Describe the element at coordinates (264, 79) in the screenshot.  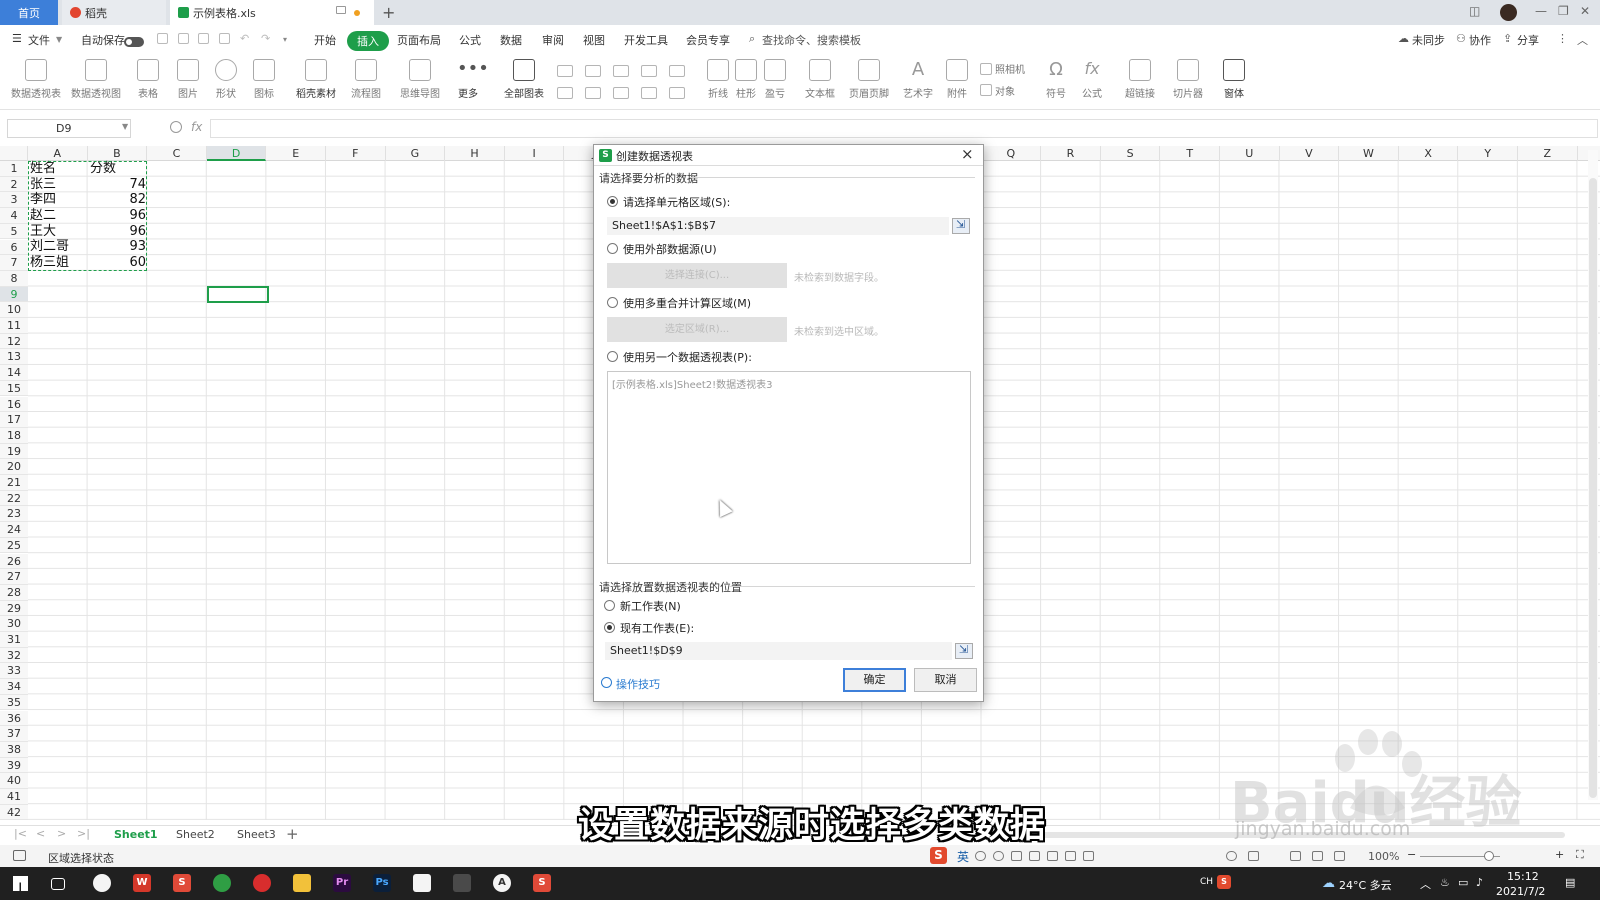
I see `icons-button: 图标` at that location.